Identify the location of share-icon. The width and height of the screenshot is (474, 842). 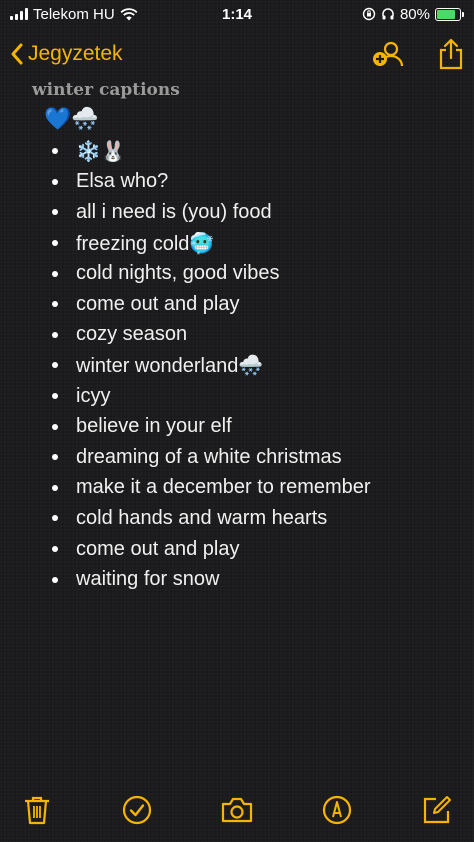
(451, 54).